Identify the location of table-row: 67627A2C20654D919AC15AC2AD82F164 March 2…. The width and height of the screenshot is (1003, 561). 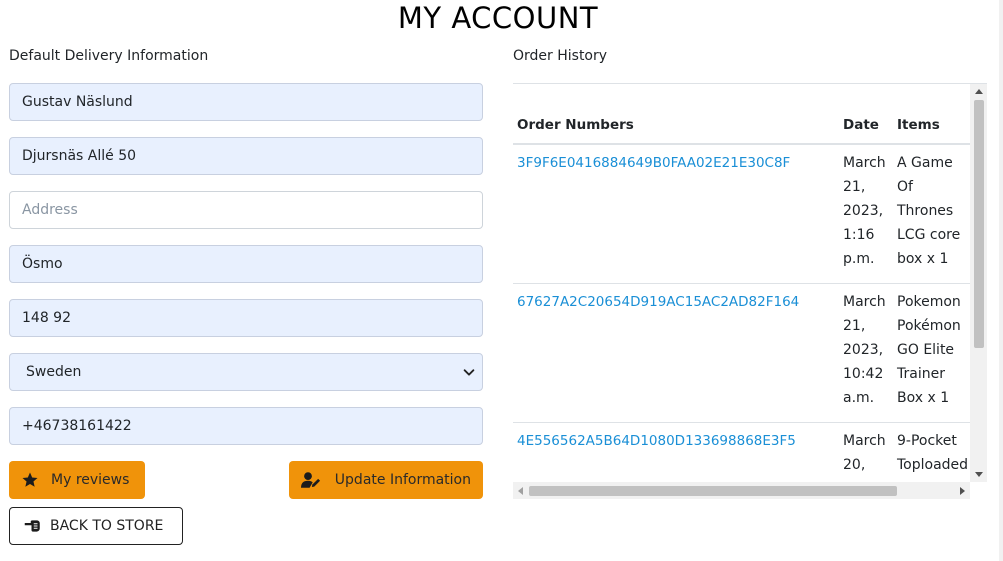
(741, 353).